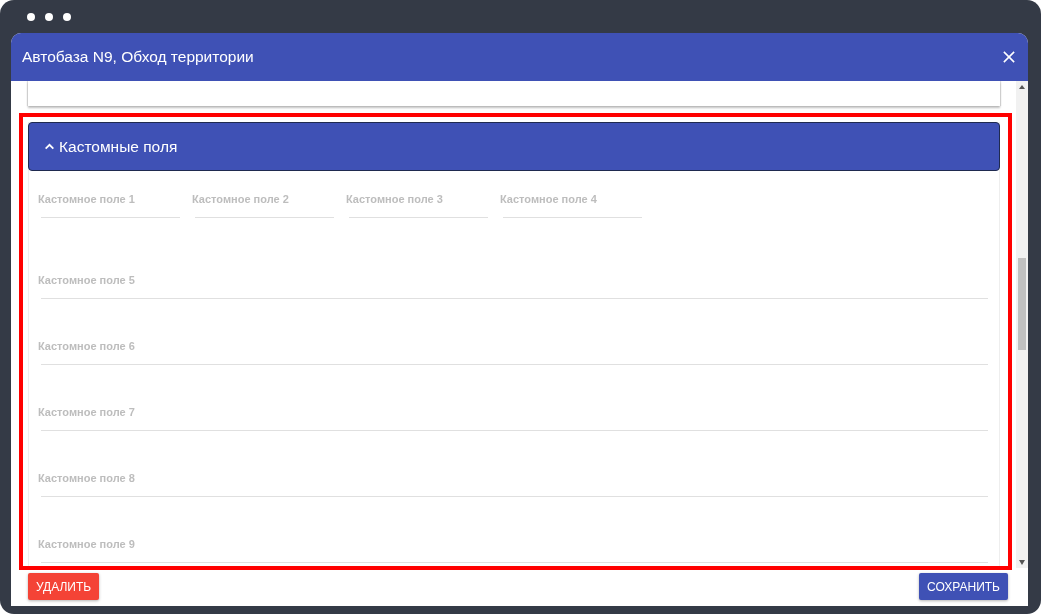 This screenshot has height=614, width=1041. Describe the element at coordinates (418, 205) in the screenshot. I see `input-field: Кастомное поле 3` at that location.